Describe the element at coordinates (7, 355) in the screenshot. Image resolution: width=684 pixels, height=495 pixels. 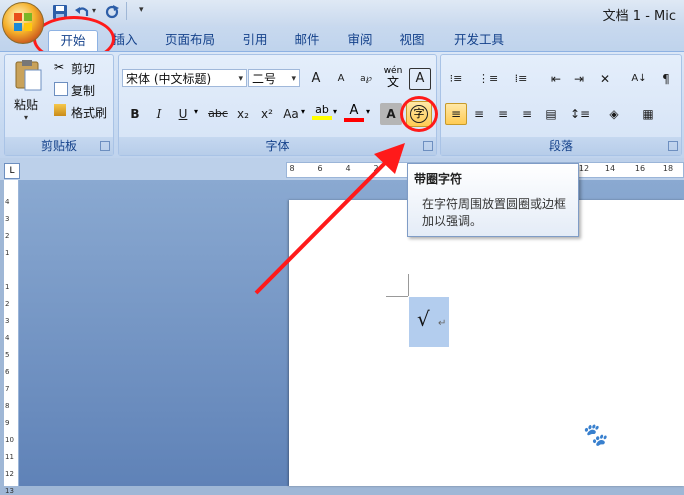
I see `vruler-number: 5` at that location.